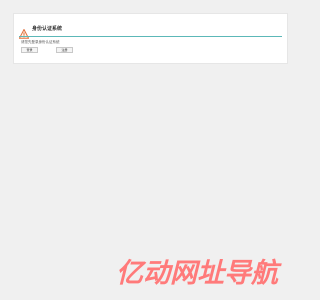 The width and height of the screenshot is (320, 300). What do you see at coordinates (47, 28) in the screenshot?
I see `dialog-title: 身份认证系统` at bounding box center [47, 28].